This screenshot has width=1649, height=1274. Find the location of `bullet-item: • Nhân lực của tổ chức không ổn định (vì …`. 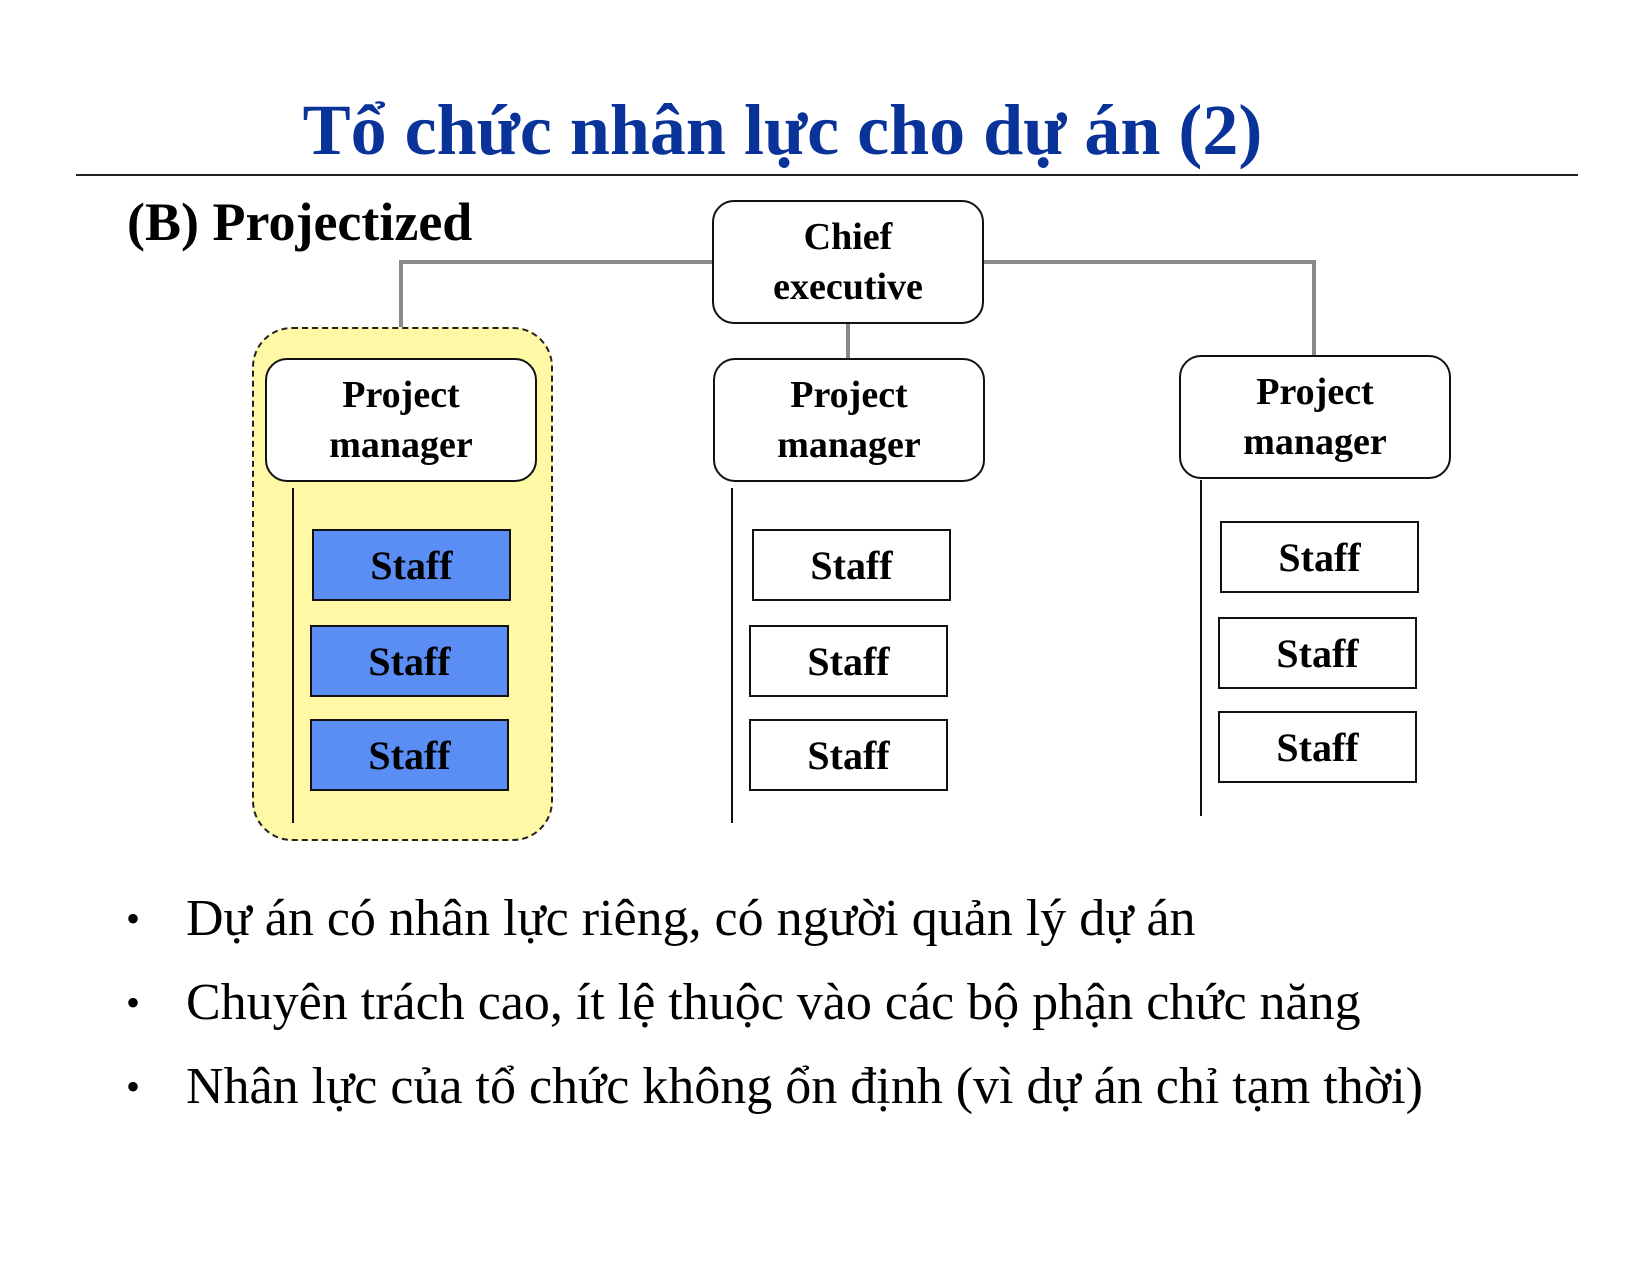

bullet-item: • Nhân lực của tổ chức không ổn định (vì … is located at coordinates (850, 1087).